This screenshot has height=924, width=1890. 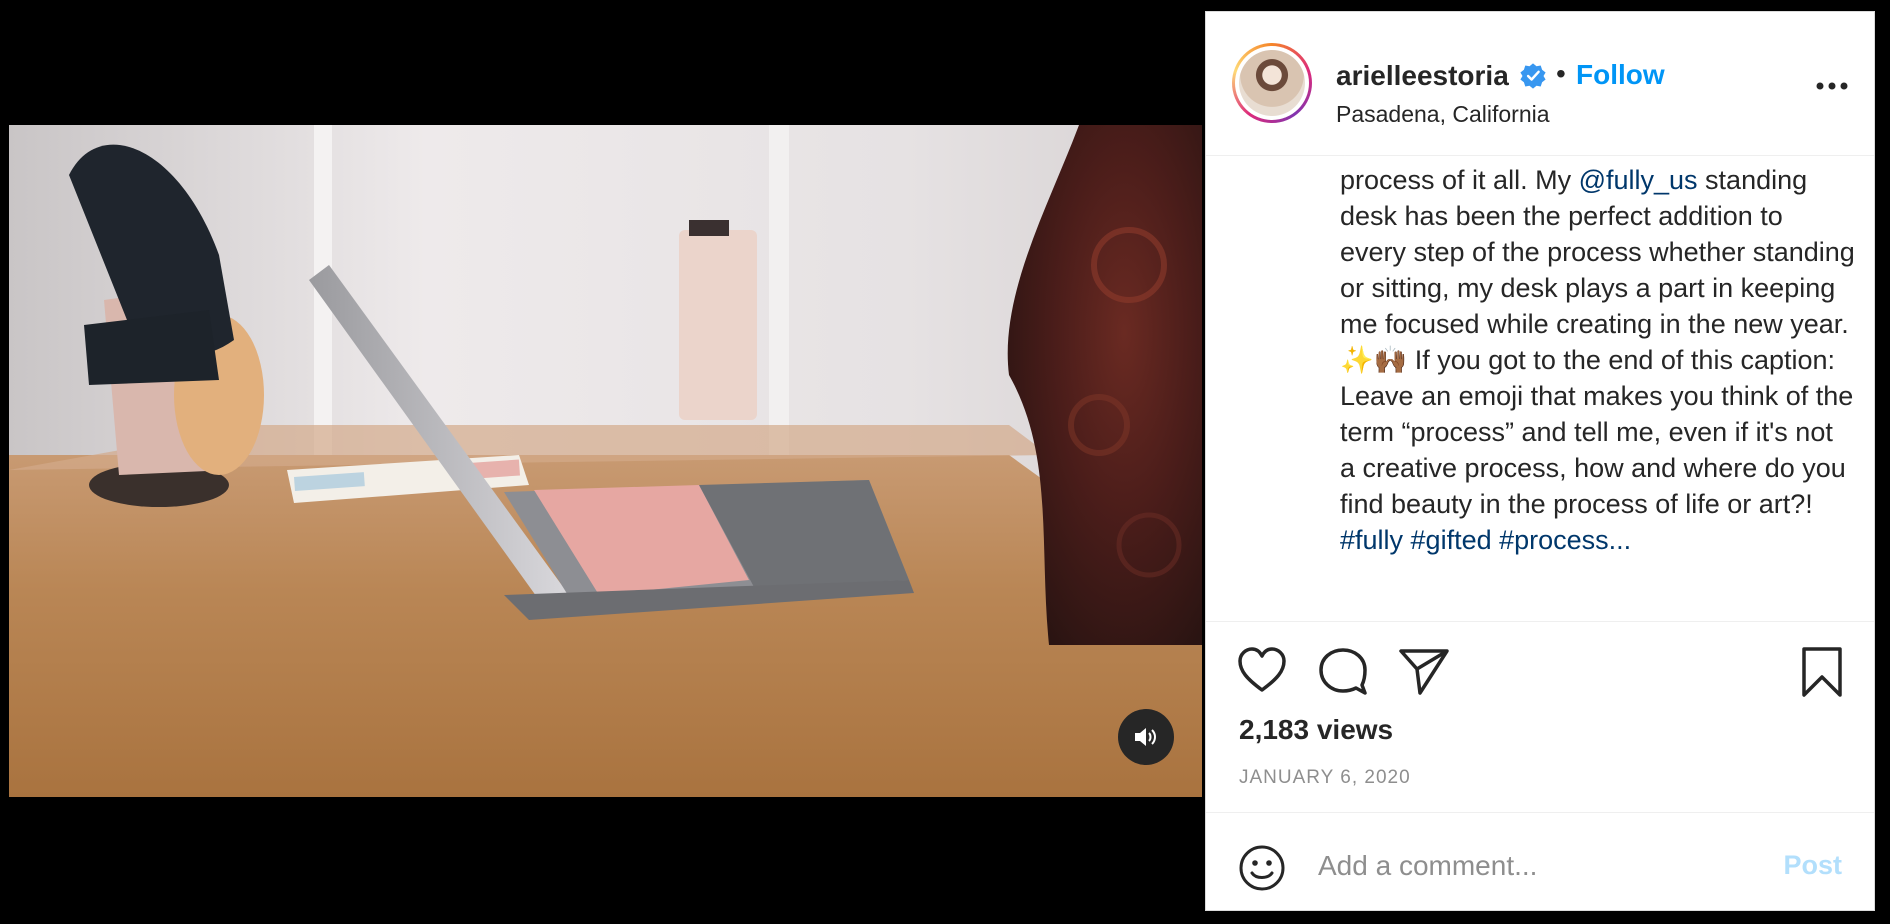 I want to click on mute-toggle-button, so click(x=1146, y=737).